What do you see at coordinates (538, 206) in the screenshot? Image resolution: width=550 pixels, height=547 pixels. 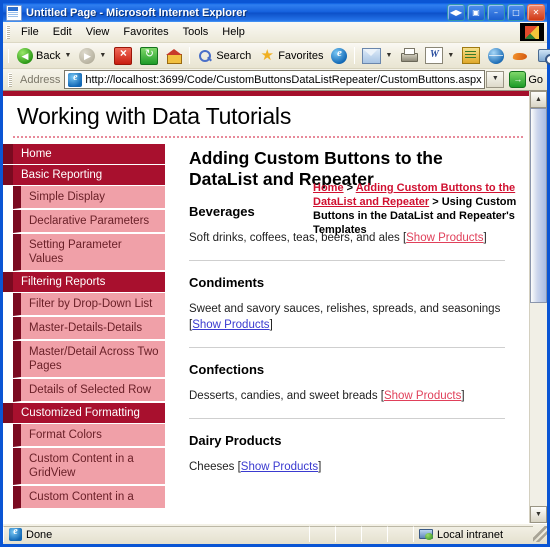 I see `scroll-thumb` at bounding box center [538, 206].